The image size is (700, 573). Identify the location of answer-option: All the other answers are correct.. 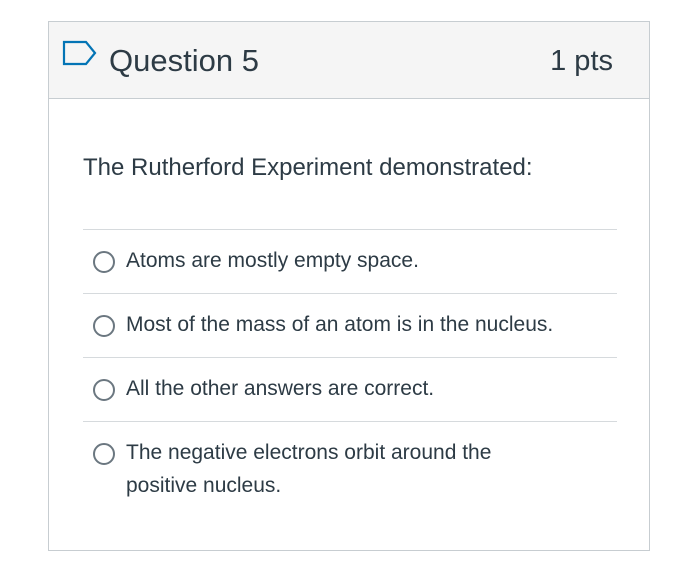
(350, 389).